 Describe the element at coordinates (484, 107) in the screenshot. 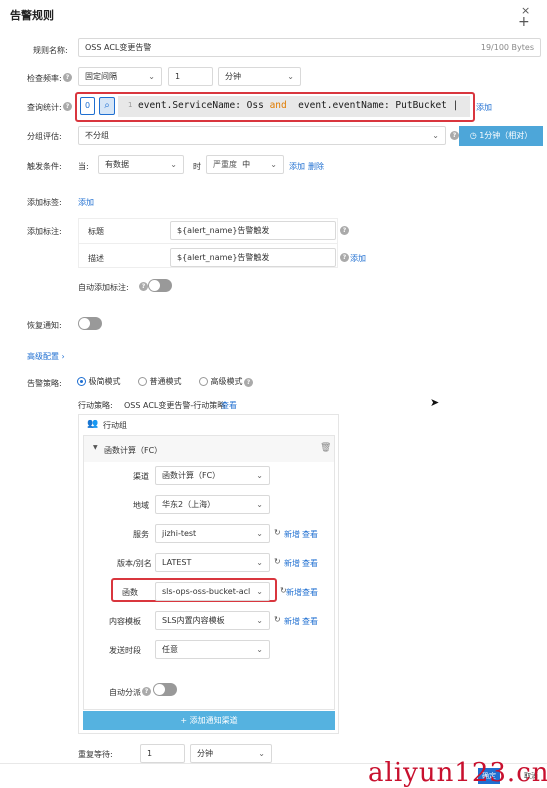

I see `query-add-link: 添加` at that location.